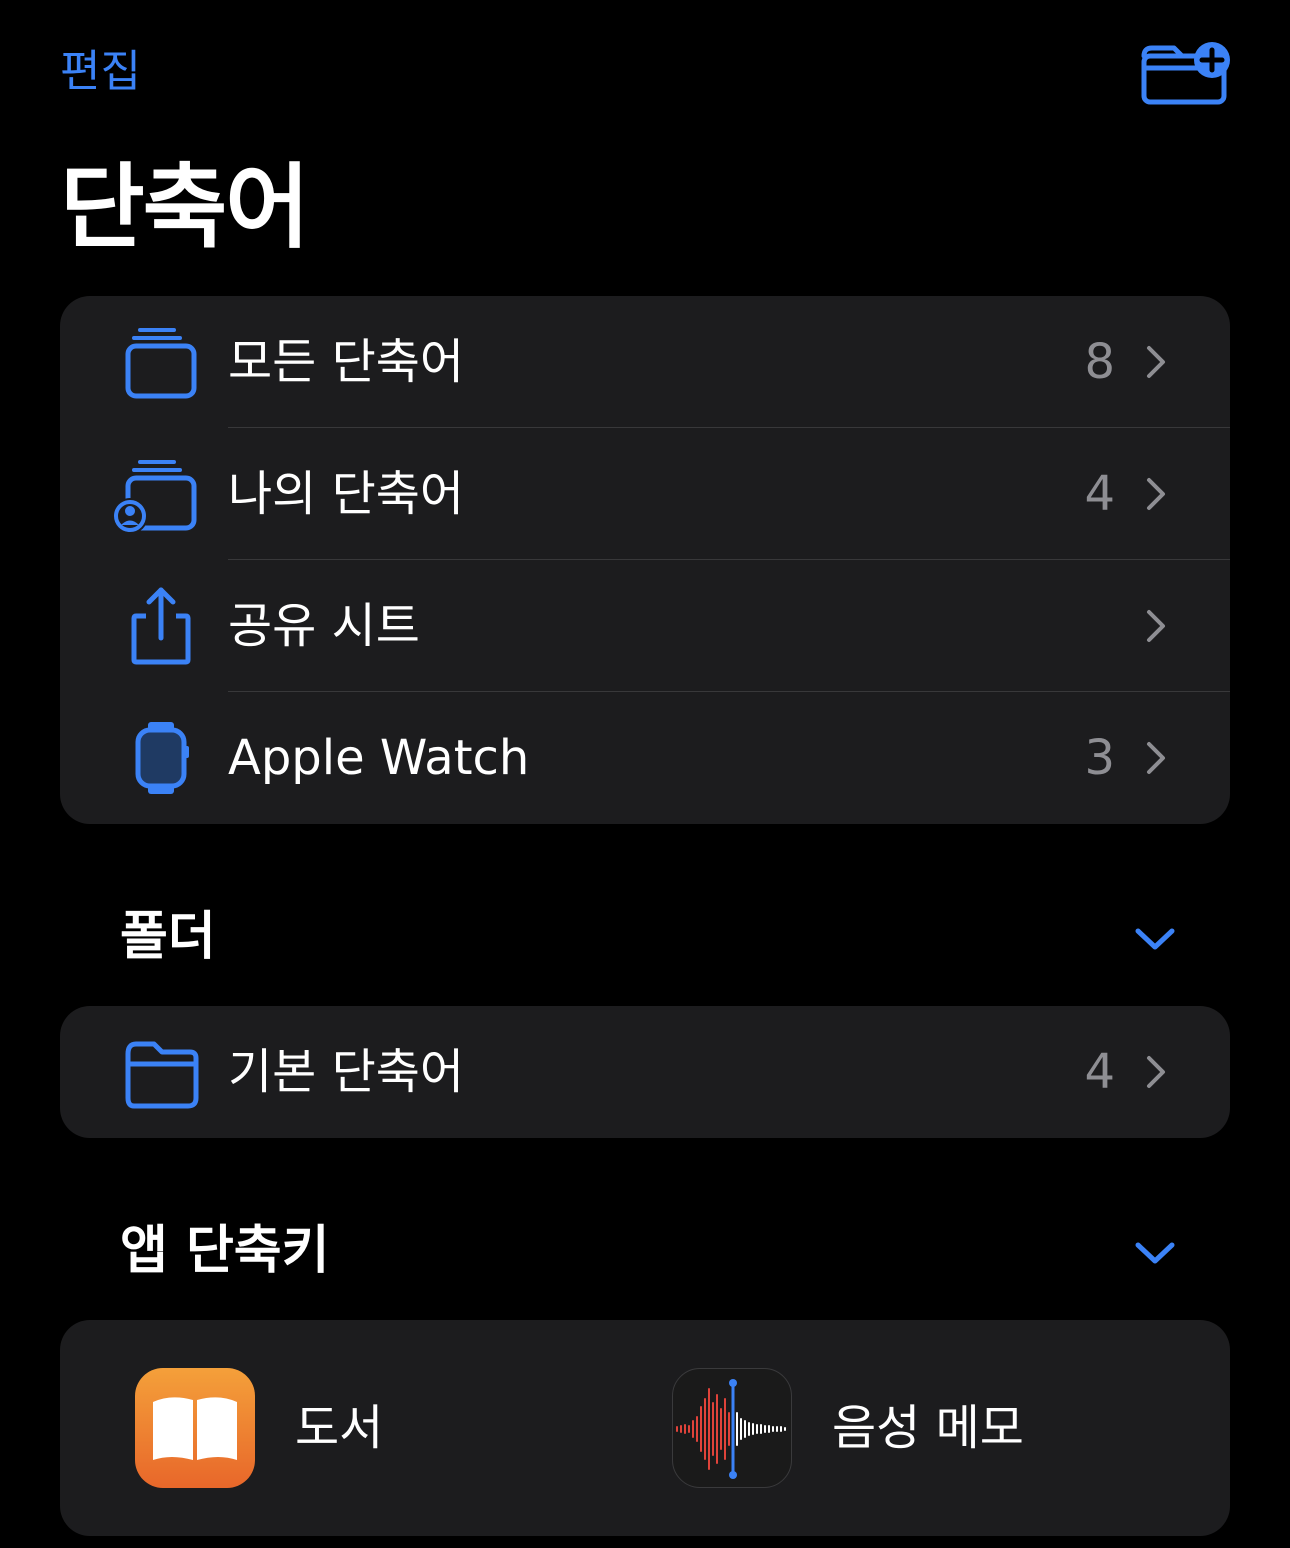 Image resolution: width=1290 pixels, height=1548 pixels. I want to click on row-all-shortcuts: 모든 단축어 8, so click(645, 362).